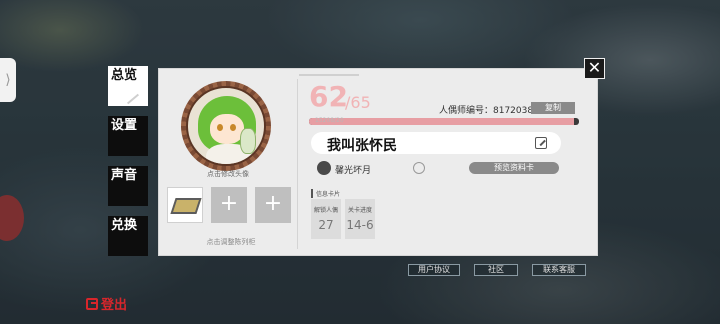 The width and height of the screenshot is (720, 324). Describe the element at coordinates (359, 210) in the screenshot. I see `stat-label: 关卡进度` at that location.